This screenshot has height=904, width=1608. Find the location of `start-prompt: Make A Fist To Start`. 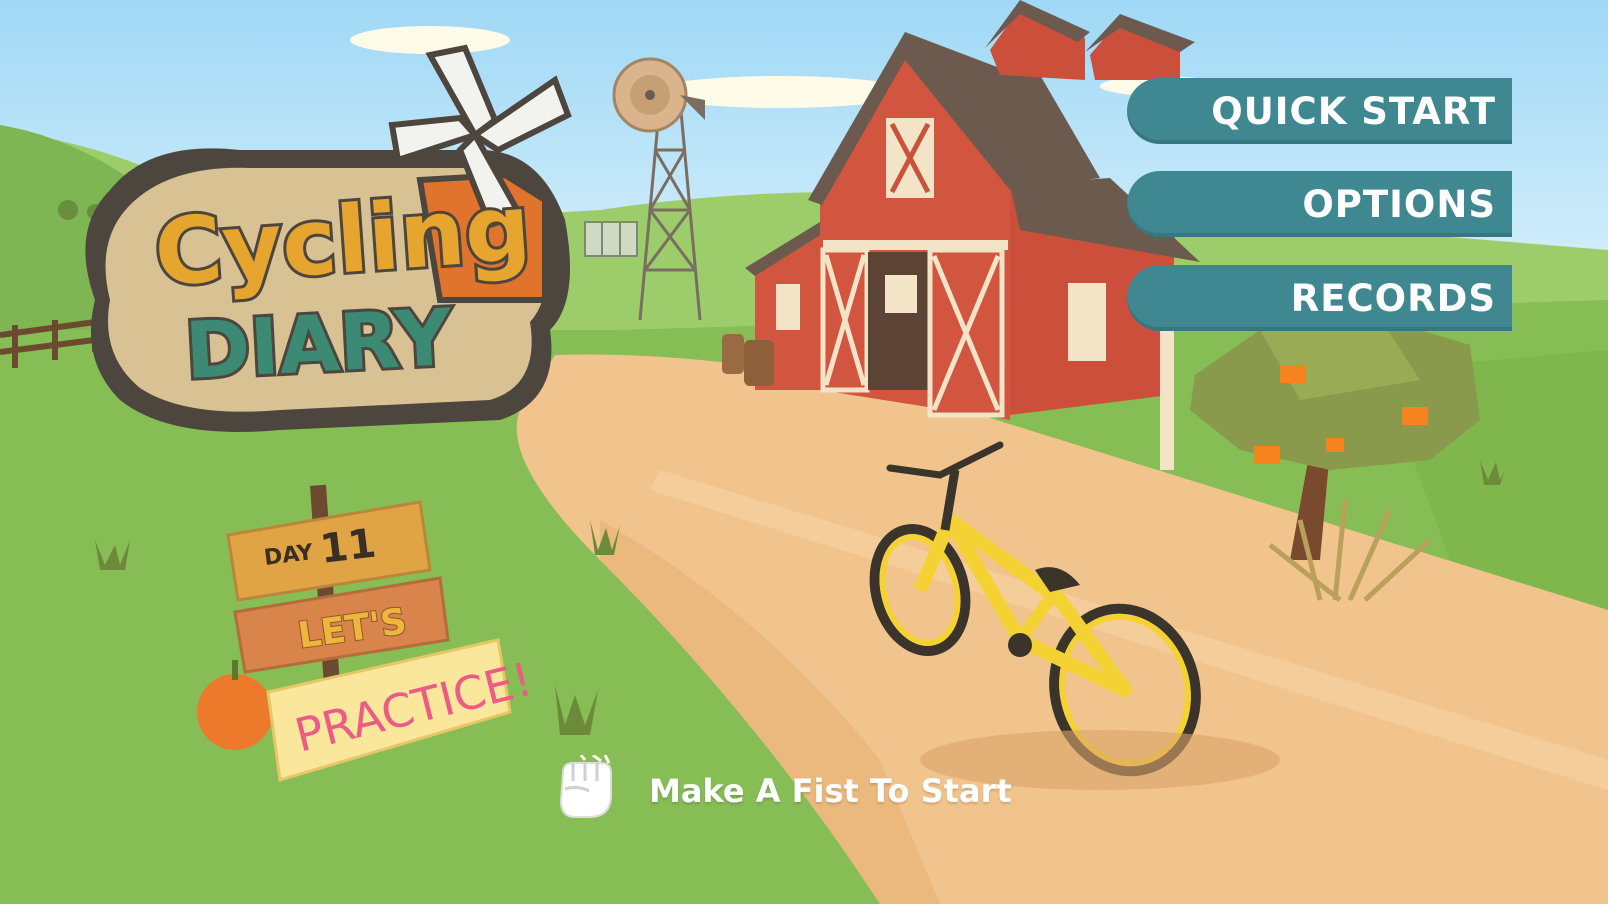

start-prompt: Make A Fist To Start is located at coordinates (783, 790).